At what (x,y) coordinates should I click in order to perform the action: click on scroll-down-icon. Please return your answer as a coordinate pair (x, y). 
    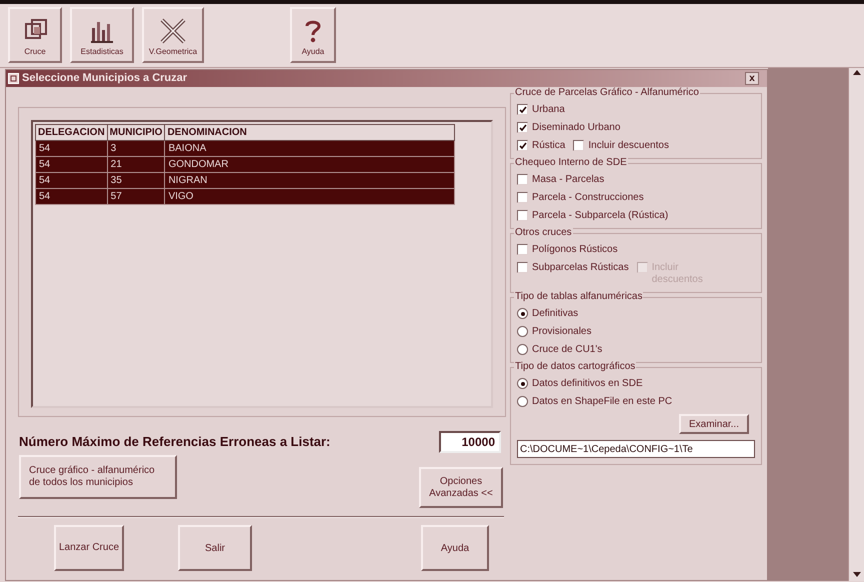
    Looking at the image, I should click on (856, 574).